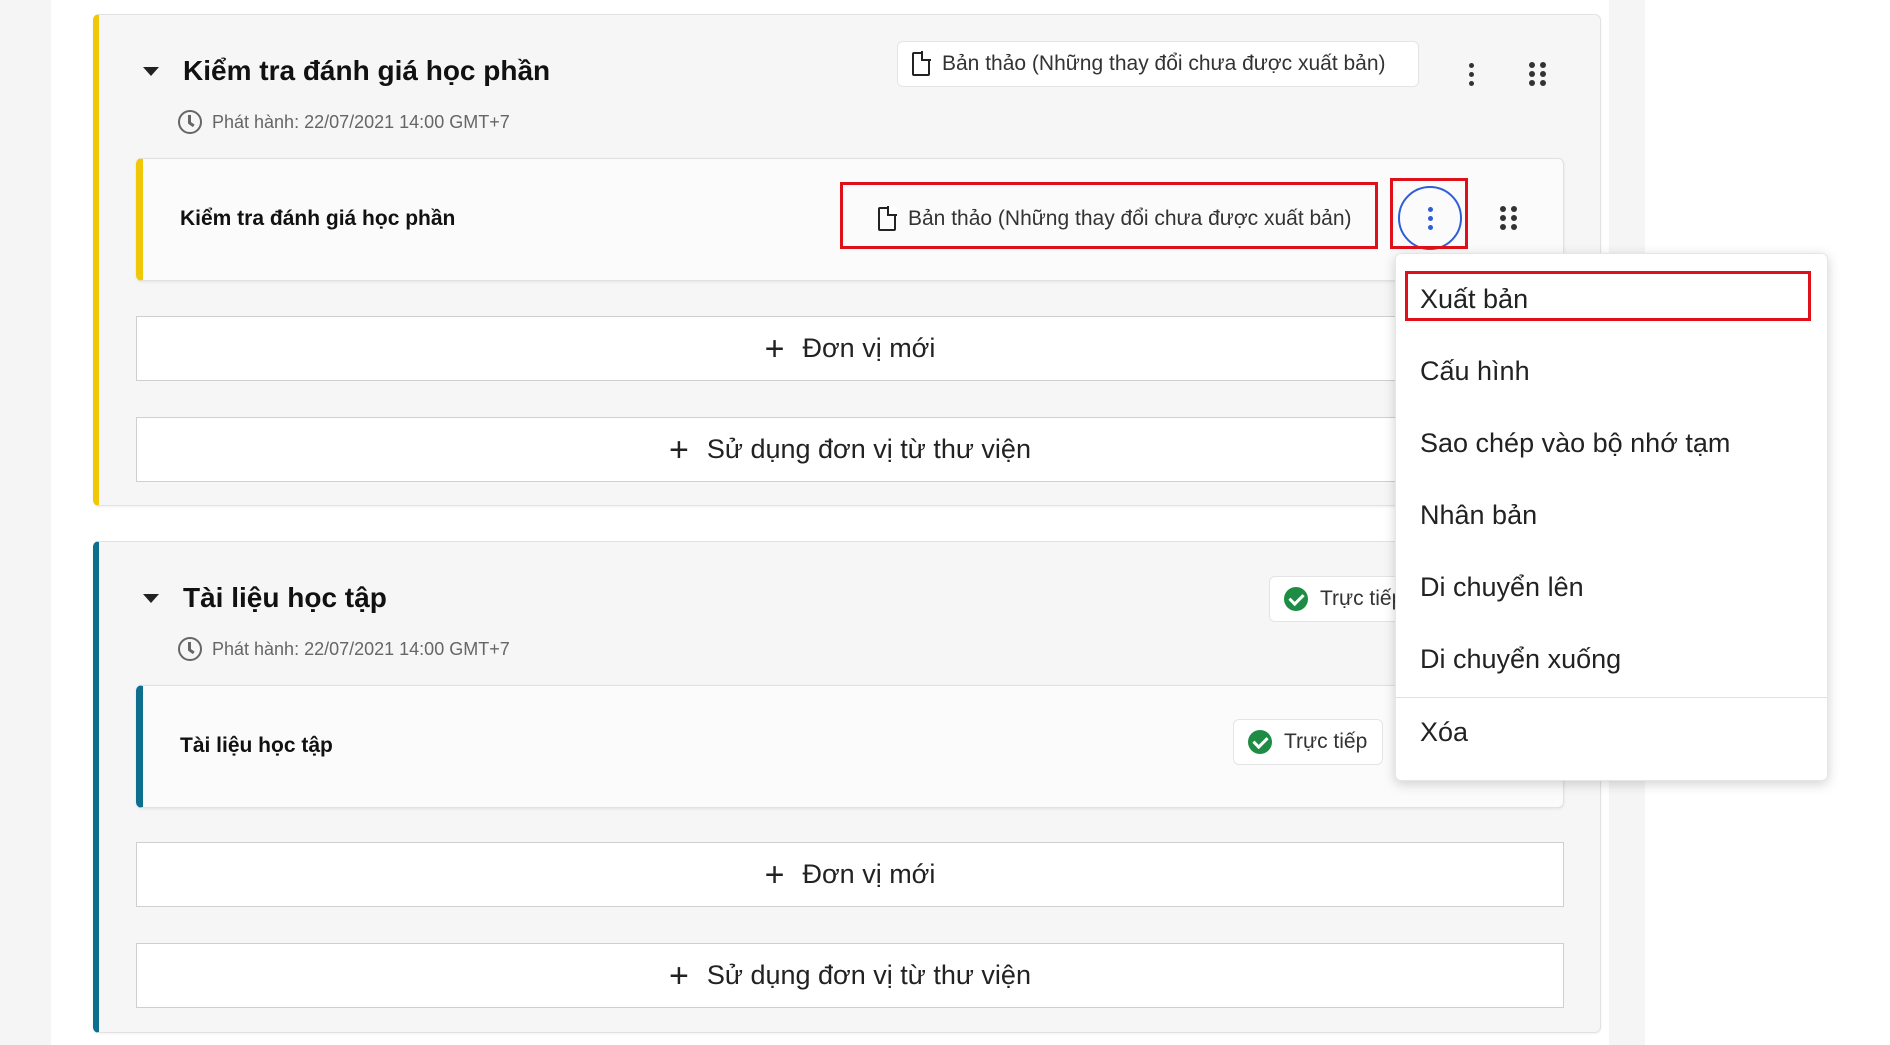 The width and height of the screenshot is (1890, 1045). What do you see at coordinates (1475, 371) in the screenshot?
I see `menu-item-configure: Cấu hình` at bounding box center [1475, 371].